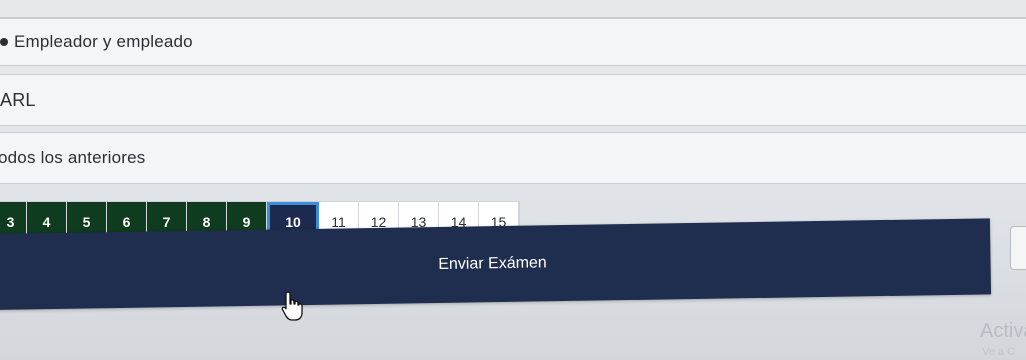  Describe the element at coordinates (18, 99) in the screenshot. I see `answer-option-label: ARL` at that location.